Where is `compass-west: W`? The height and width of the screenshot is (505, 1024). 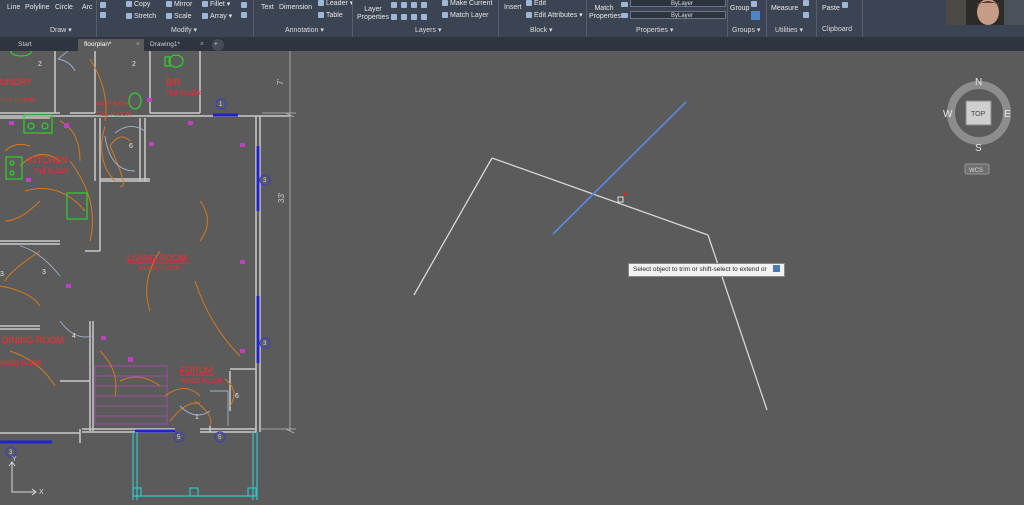 compass-west: W is located at coordinates (948, 114).